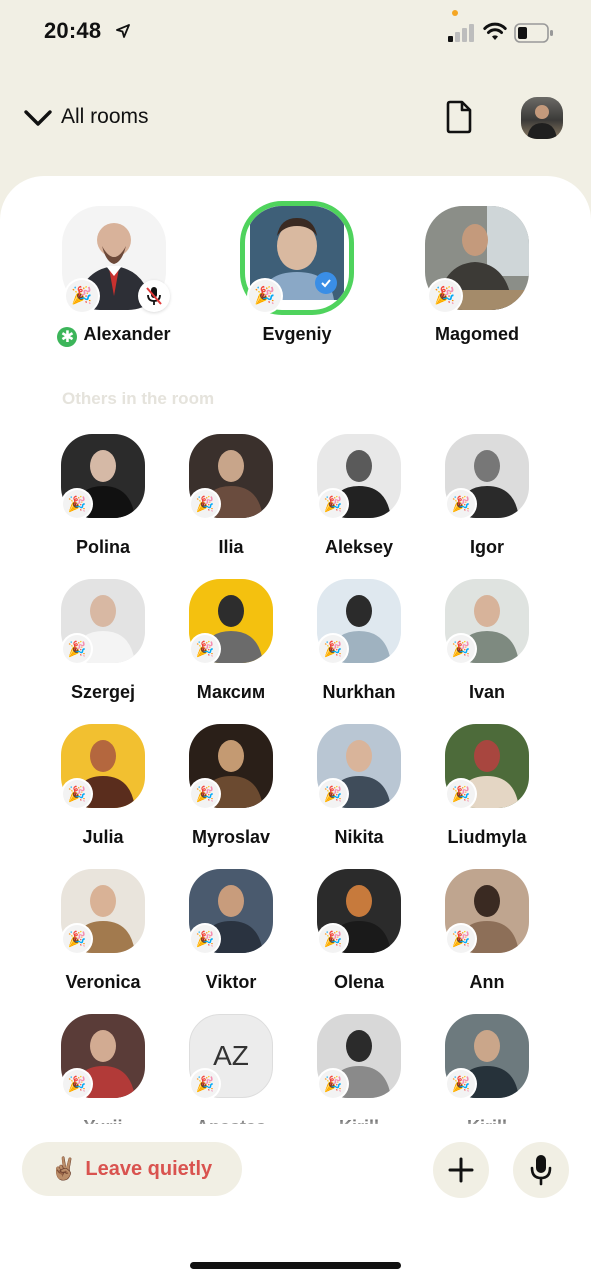 The width and height of the screenshot is (591, 1280). I want to click on listener-tile: 🎉 Ilia, so click(231, 496).